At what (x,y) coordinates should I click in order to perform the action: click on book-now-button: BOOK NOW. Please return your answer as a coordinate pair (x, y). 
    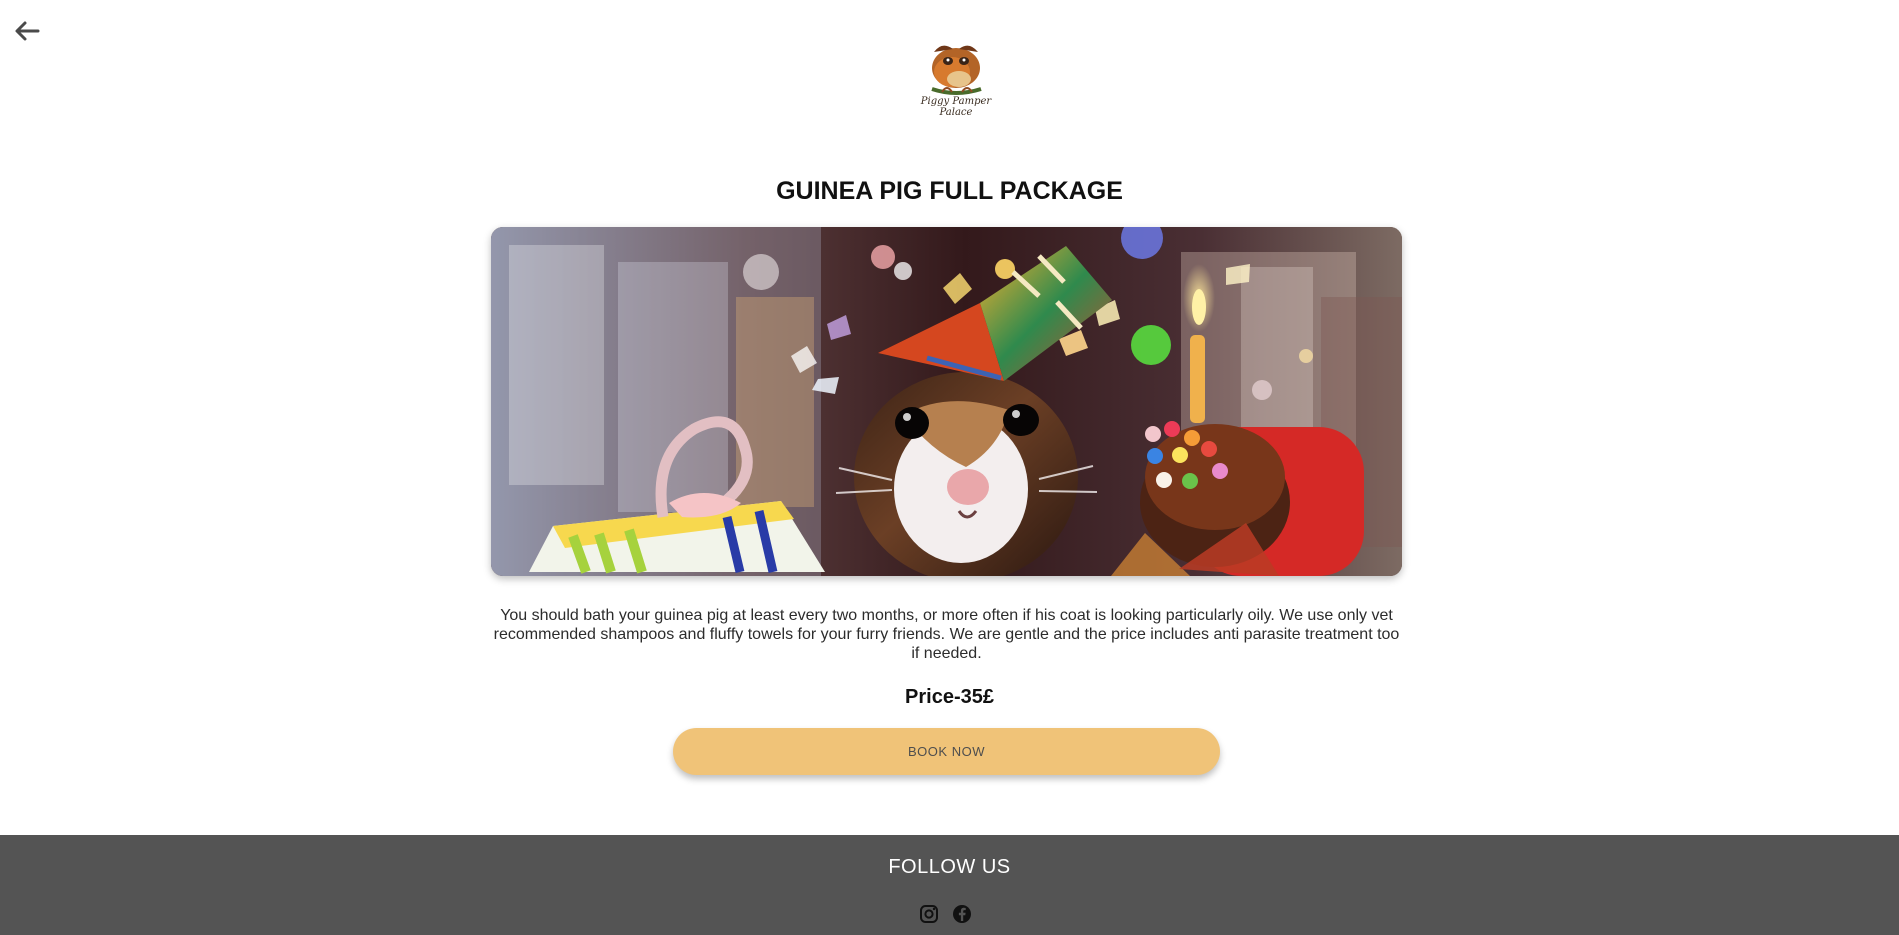
    Looking at the image, I should click on (946, 751).